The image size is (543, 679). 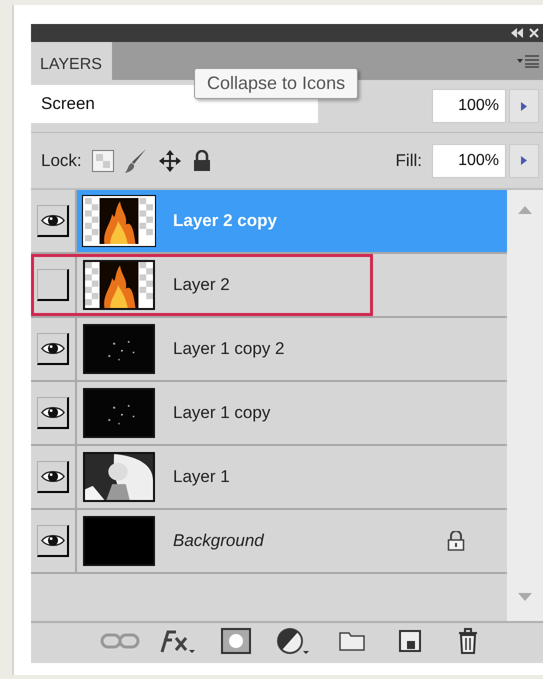 I want to click on fill-label: Fill:, so click(x=409, y=160).